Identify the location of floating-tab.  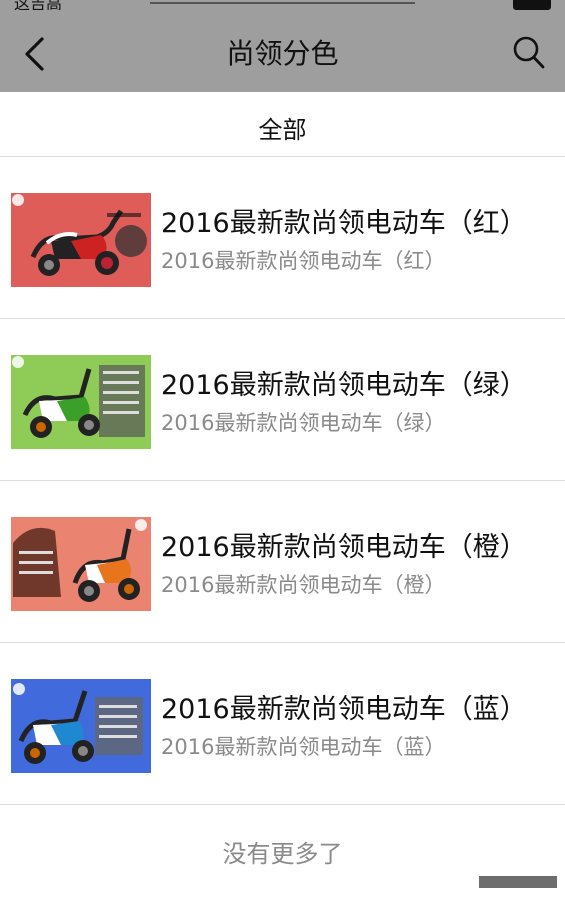
(518, 882).